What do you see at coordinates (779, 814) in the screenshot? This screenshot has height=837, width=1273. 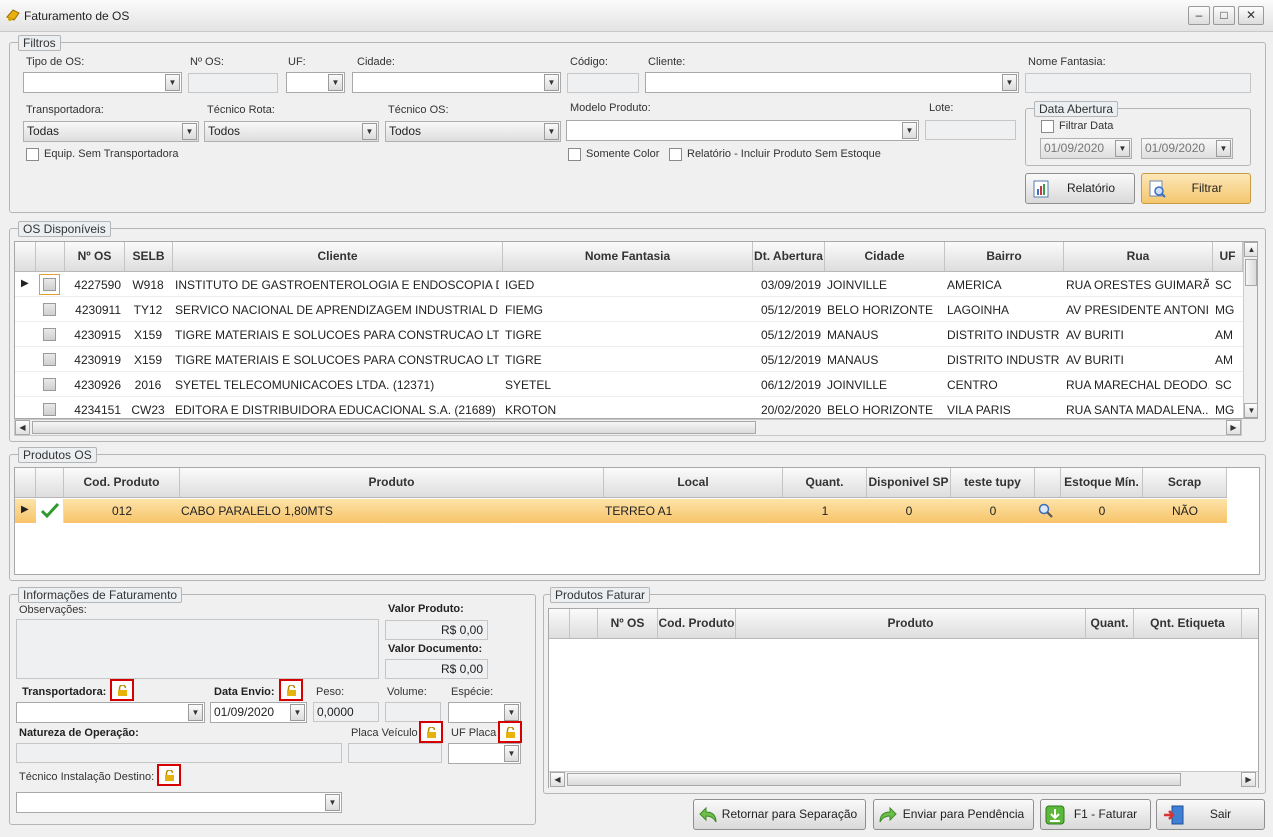 I see `retornar-separacao-button: Retornar para Separação` at bounding box center [779, 814].